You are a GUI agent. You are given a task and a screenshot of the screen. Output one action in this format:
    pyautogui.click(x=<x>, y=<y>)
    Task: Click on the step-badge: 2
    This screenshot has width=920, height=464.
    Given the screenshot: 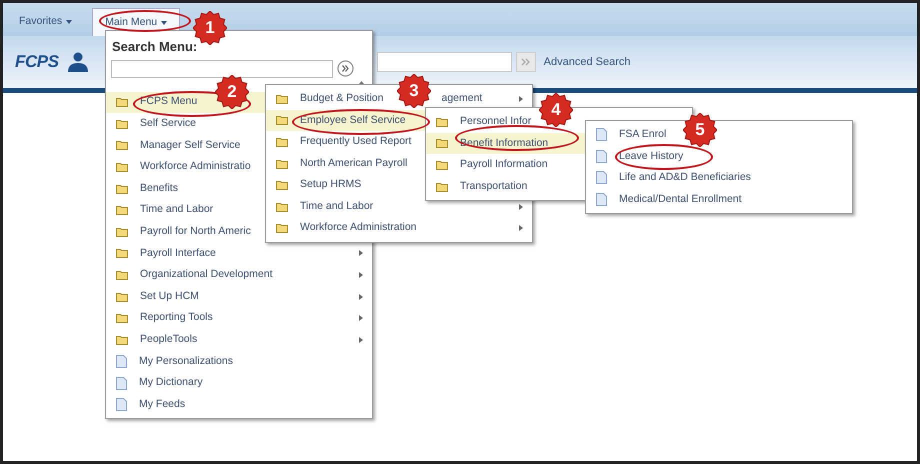 What is the action you would take?
    pyautogui.click(x=232, y=92)
    